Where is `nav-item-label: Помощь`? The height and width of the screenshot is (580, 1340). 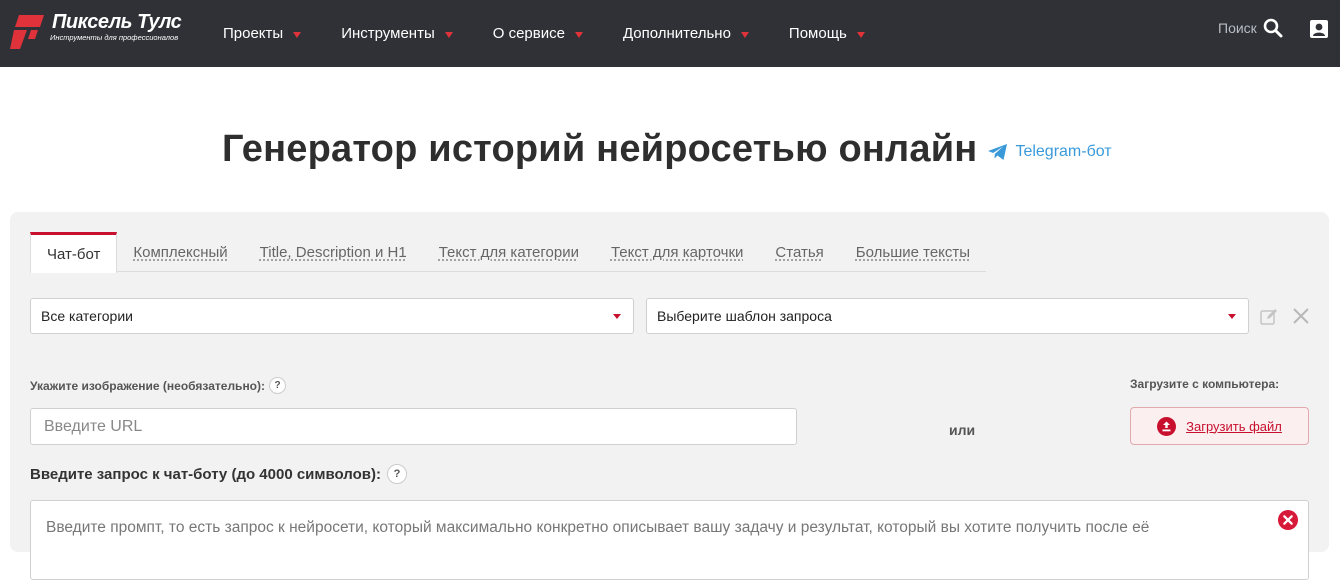
nav-item-label: Помощь is located at coordinates (817, 33).